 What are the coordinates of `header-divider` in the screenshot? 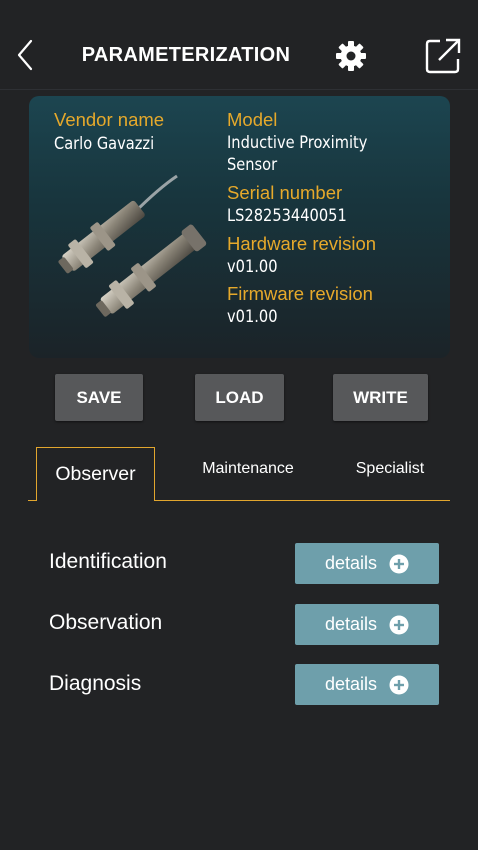 It's located at (239, 89).